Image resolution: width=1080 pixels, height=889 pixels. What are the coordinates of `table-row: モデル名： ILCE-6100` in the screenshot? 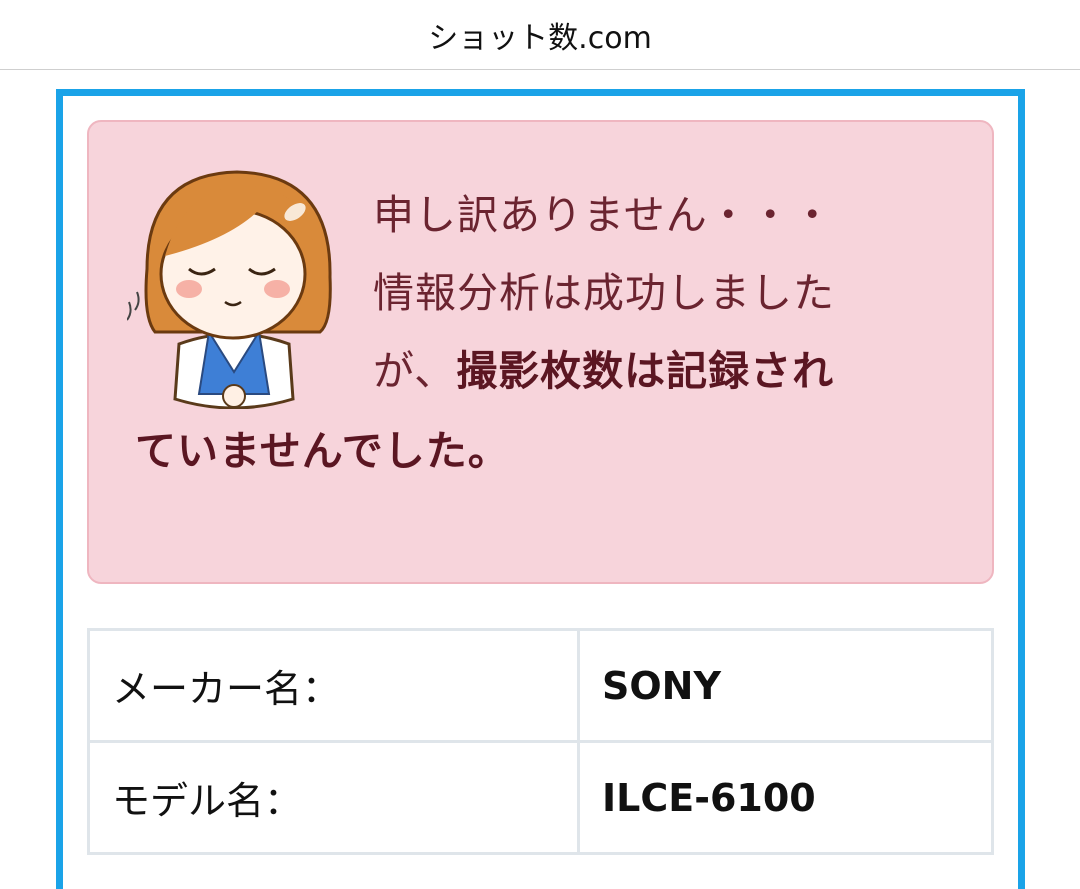 It's located at (540, 797).